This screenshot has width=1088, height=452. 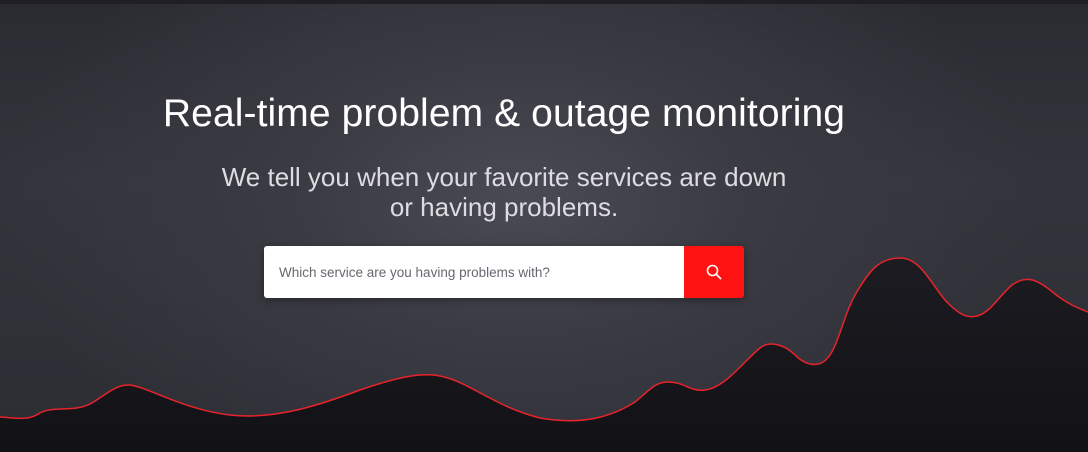 I want to click on page-title: Real-time problem & outage monitoring, so click(x=504, y=113).